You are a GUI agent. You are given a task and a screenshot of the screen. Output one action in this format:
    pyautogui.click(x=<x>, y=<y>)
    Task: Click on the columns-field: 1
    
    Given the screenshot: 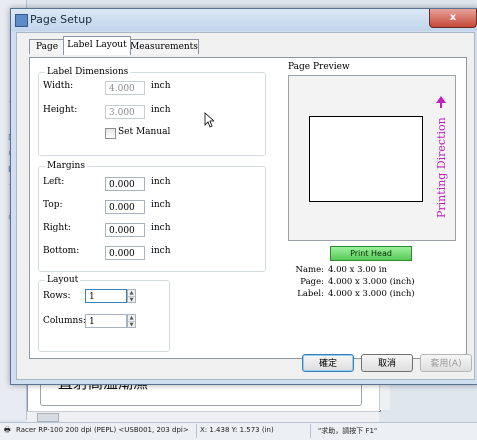 What is the action you would take?
    pyautogui.click(x=106, y=321)
    